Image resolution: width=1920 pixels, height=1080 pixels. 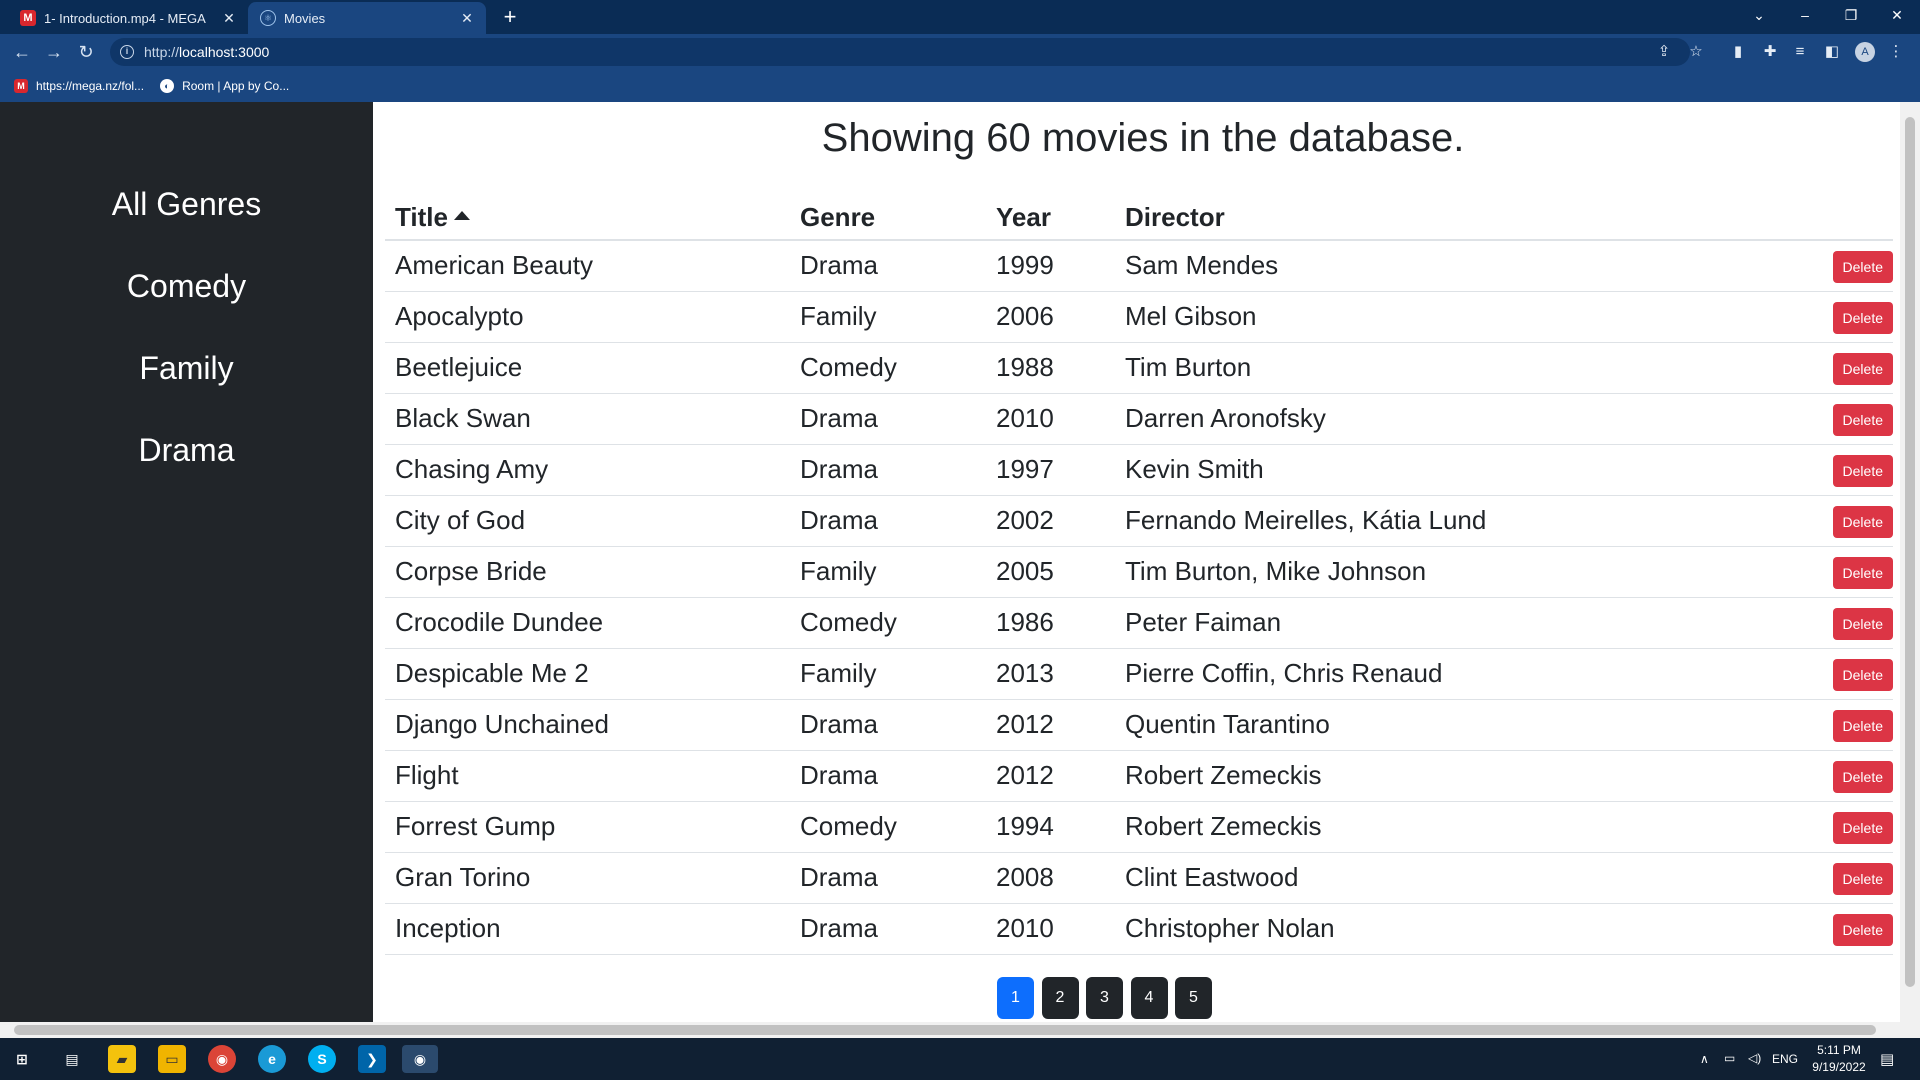 I want to click on horizontal-scrollbar, so click(x=960, y=1030).